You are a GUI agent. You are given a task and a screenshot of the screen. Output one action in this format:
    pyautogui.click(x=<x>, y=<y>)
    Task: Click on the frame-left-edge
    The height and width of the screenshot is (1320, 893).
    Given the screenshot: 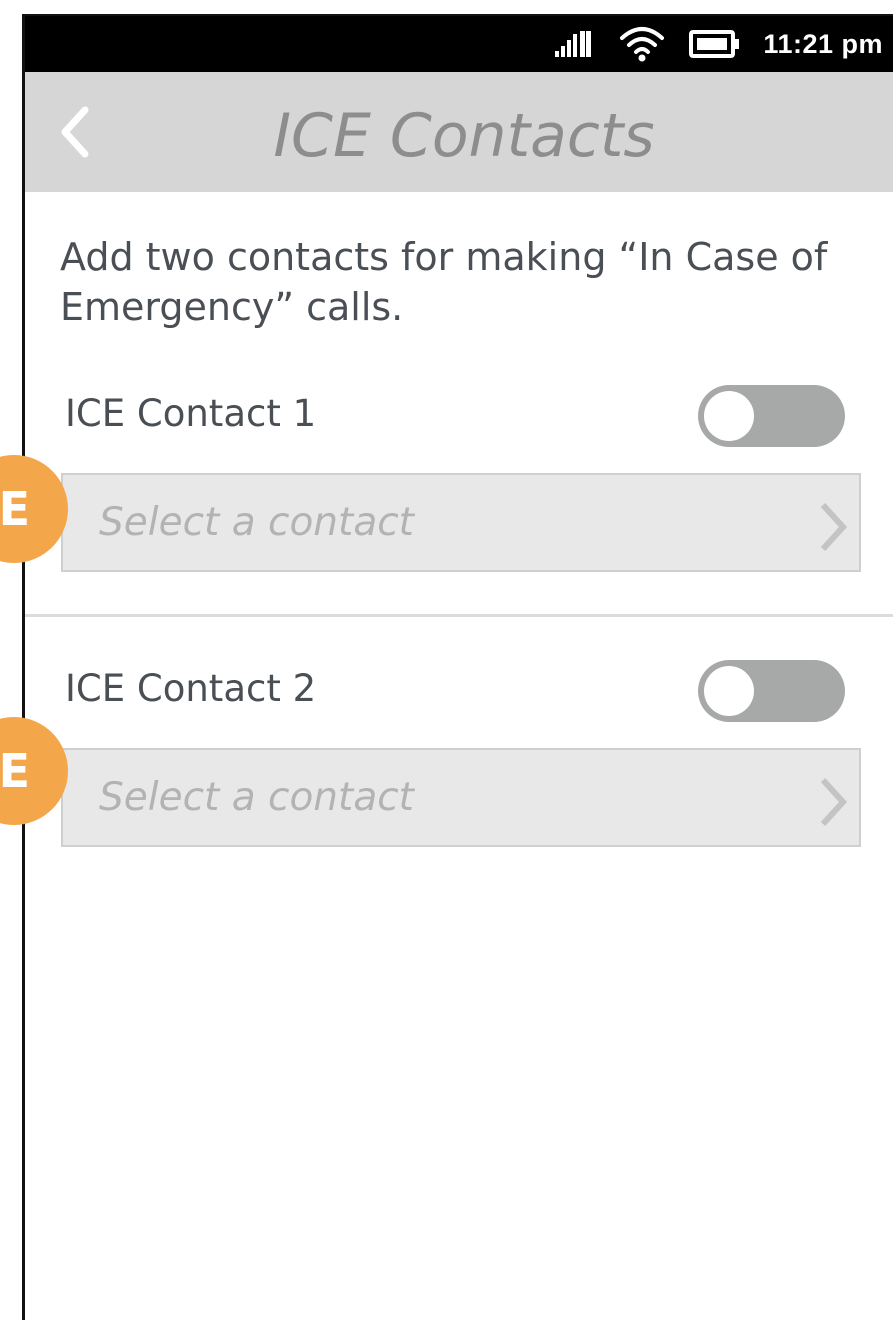 What is the action you would take?
    pyautogui.click(x=23, y=667)
    